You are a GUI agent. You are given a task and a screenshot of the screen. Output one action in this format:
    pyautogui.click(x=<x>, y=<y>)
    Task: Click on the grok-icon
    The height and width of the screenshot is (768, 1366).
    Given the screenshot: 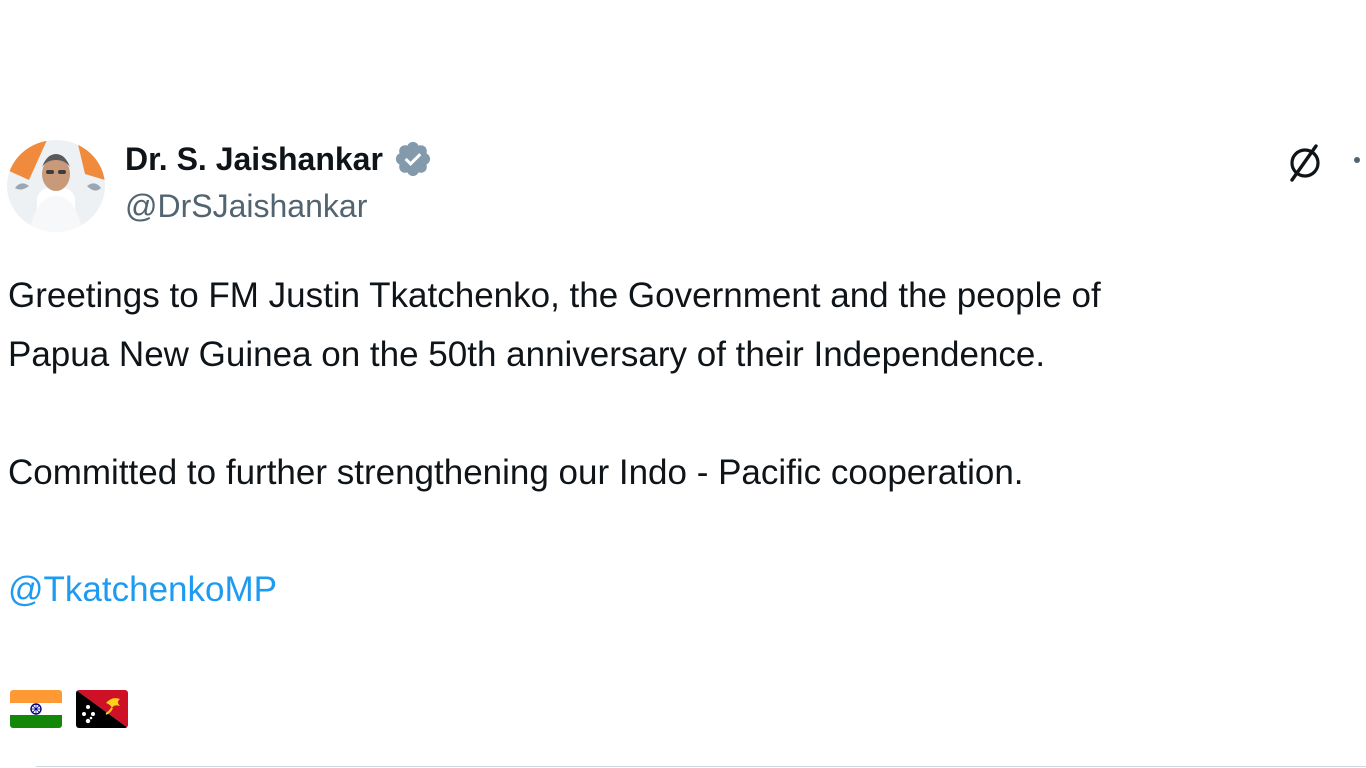 What is the action you would take?
    pyautogui.click(x=1305, y=163)
    